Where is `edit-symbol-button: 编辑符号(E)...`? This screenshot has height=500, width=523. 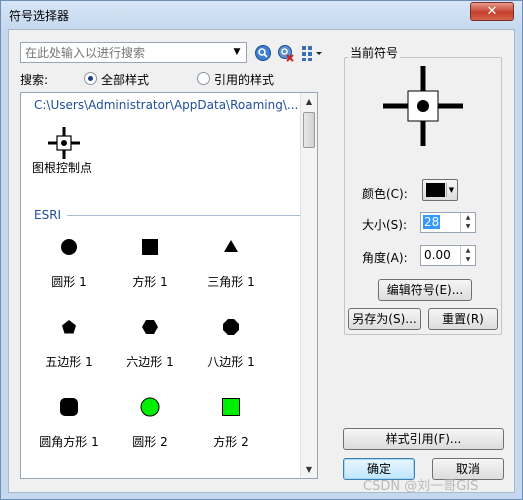
edit-symbol-button: 编辑符号(E)... is located at coordinates (425, 290).